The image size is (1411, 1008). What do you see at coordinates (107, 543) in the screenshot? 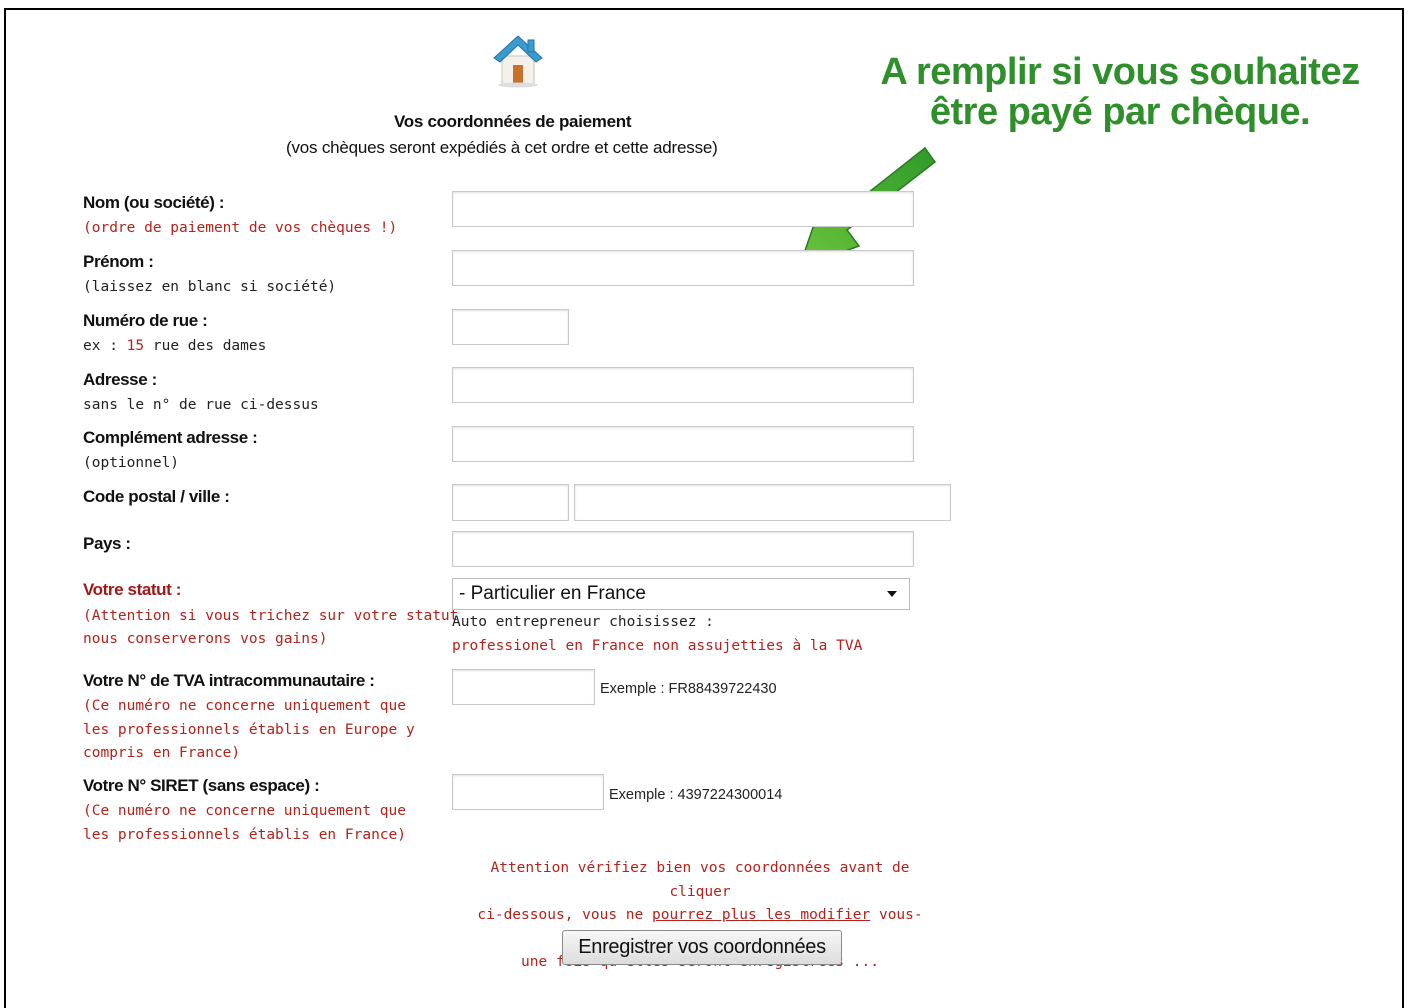
I see `pays-label: Pays :` at bounding box center [107, 543].